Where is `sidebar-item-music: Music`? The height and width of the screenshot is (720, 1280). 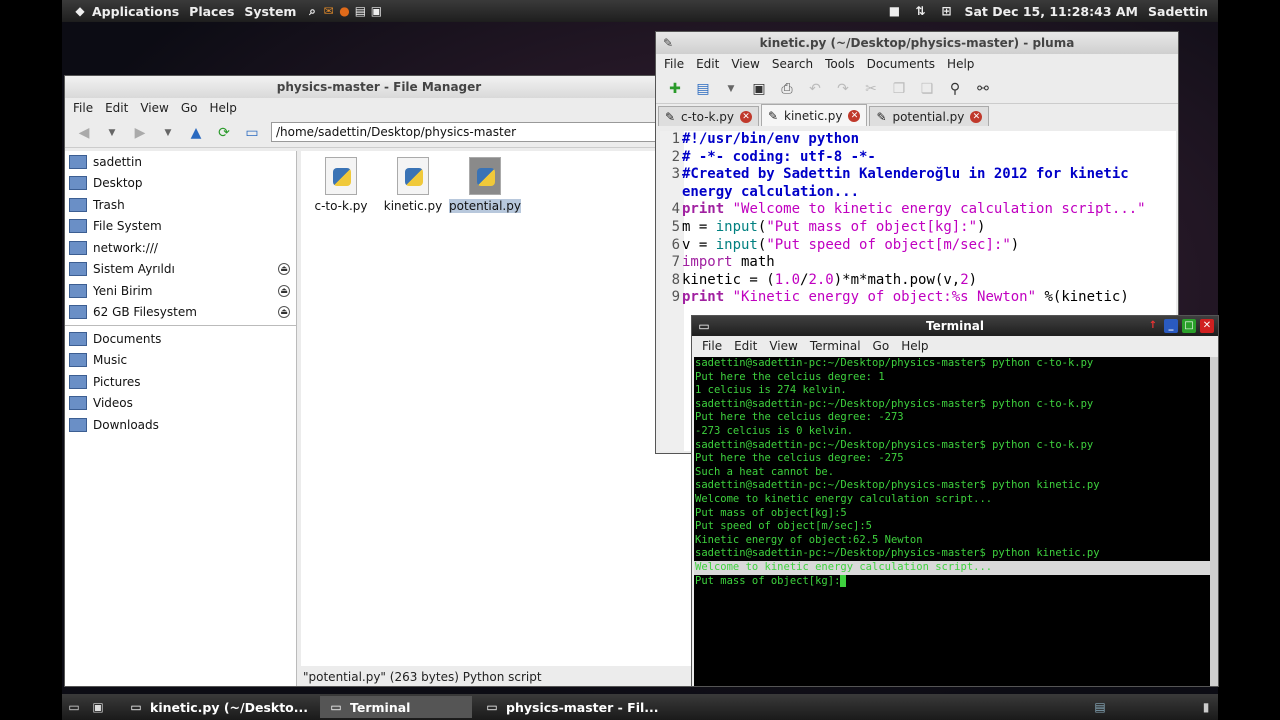
sidebar-item-music: Music is located at coordinates (180, 361).